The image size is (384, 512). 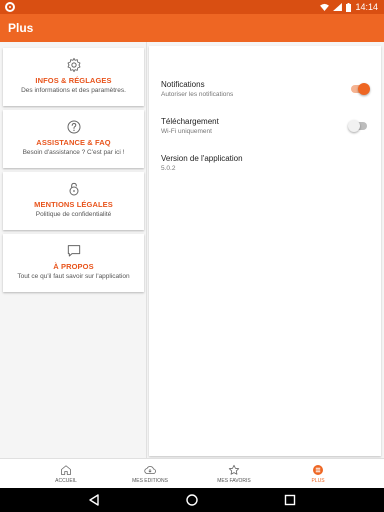 I want to click on signal-icon, so click(x=338, y=7).